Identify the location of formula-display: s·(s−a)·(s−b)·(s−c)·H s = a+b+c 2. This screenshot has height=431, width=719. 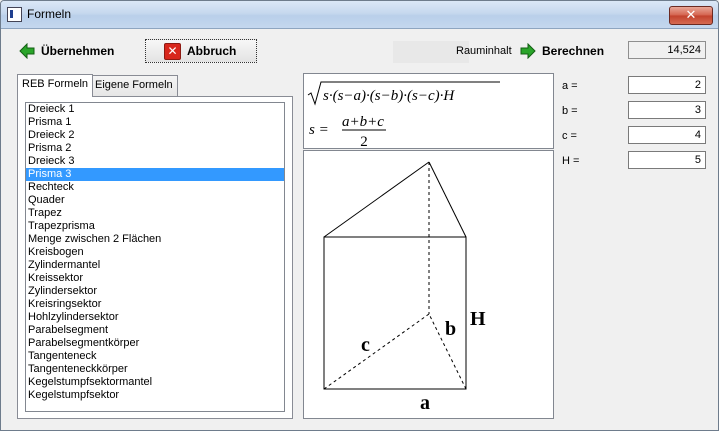
(428, 111).